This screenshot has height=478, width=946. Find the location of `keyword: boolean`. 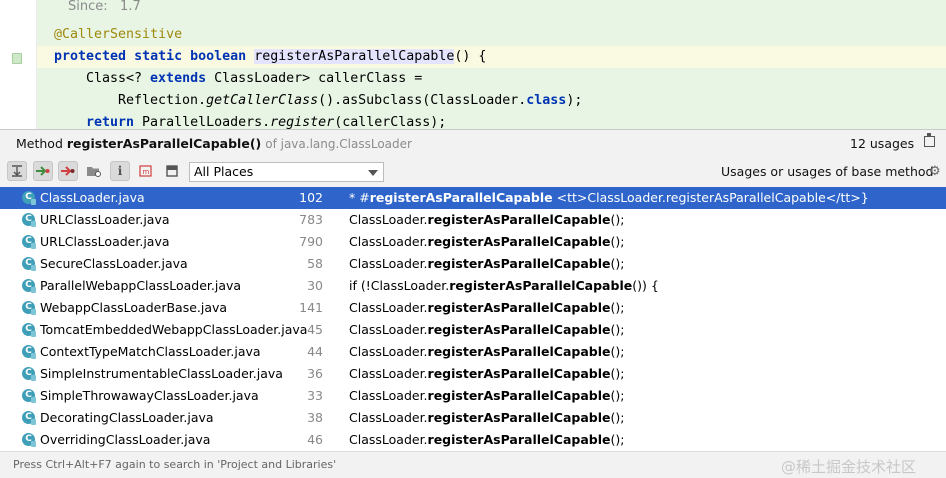

keyword: boolean is located at coordinates (218, 56).